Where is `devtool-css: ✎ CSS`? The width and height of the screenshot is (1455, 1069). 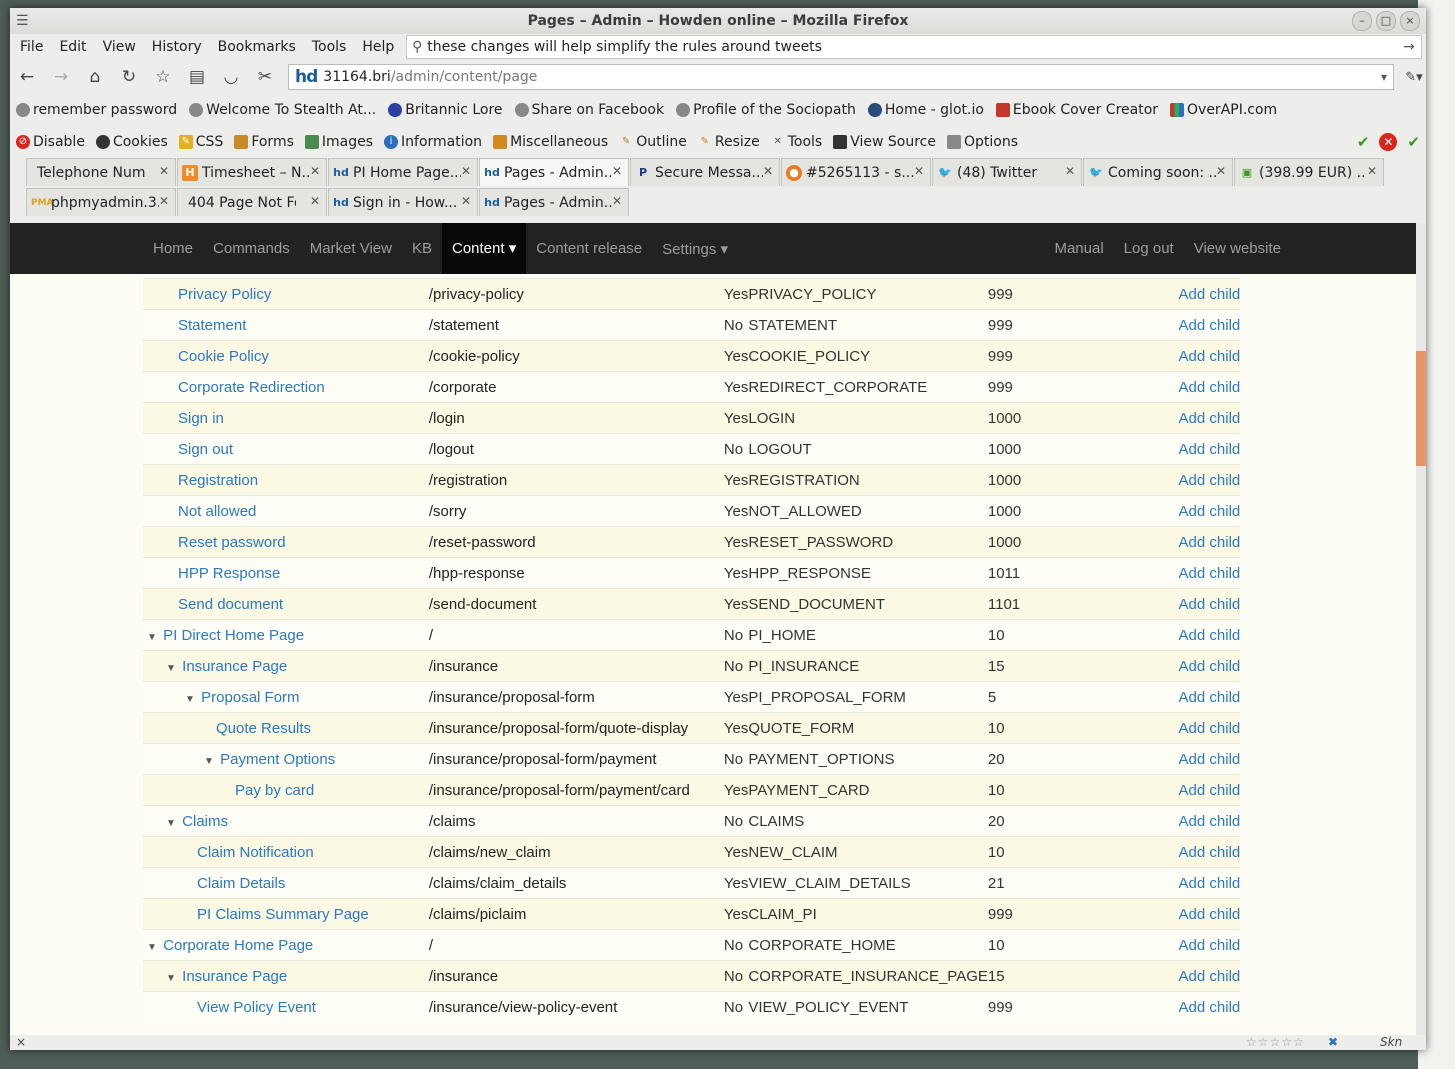 devtool-css: ✎ CSS is located at coordinates (200, 142).